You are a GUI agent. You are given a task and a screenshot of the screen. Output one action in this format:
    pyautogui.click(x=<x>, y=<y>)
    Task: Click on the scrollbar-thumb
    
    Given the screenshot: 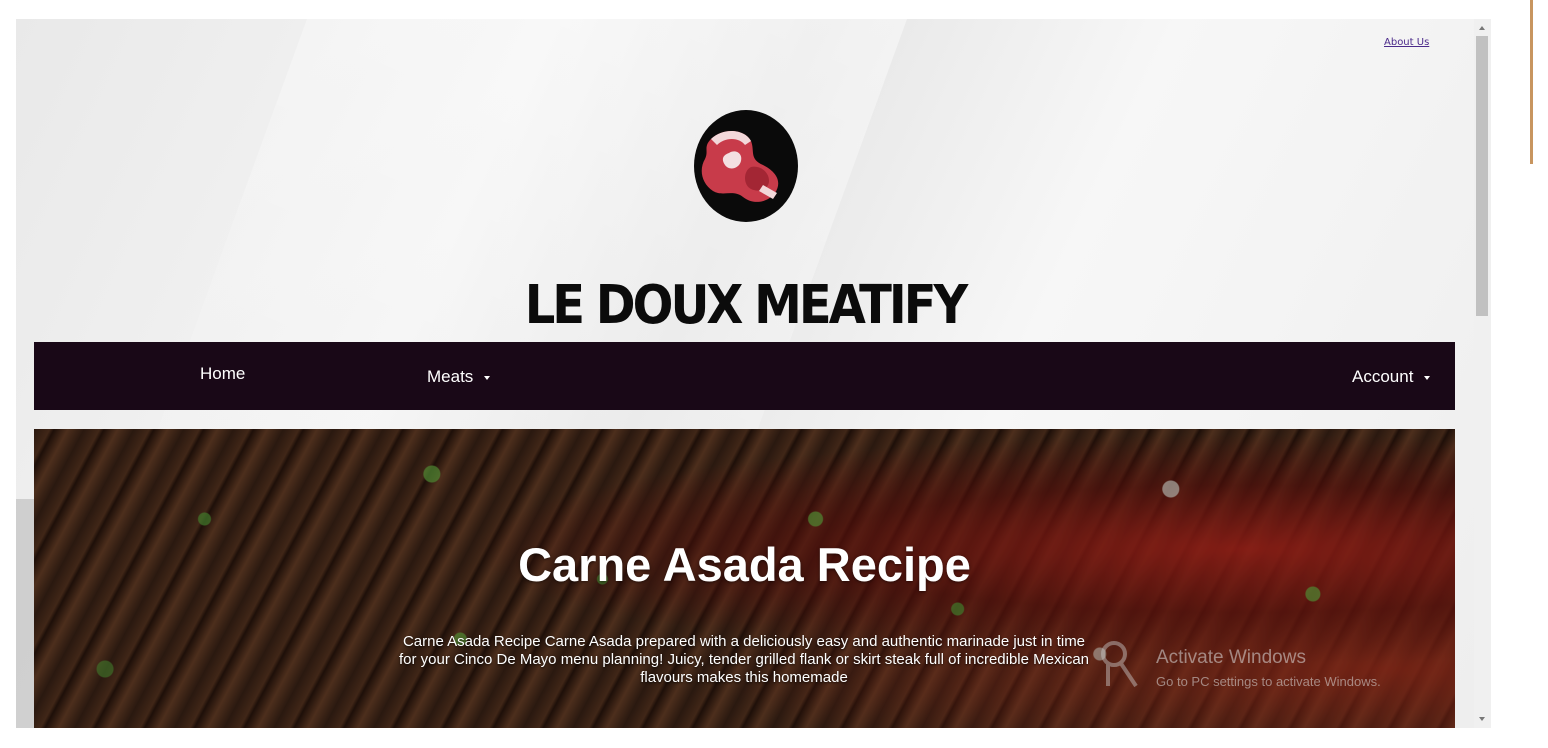 What is the action you would take?
    pyautogui.click(x=1482, y=176)
    